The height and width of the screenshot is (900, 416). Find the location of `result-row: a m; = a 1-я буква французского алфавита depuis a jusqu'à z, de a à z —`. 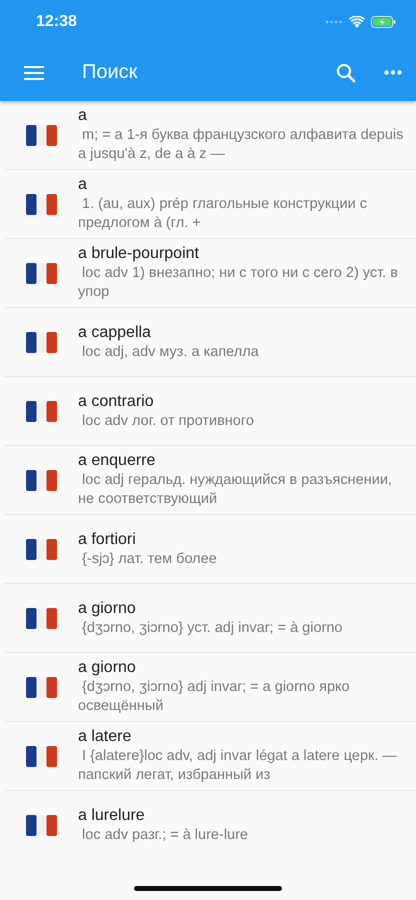

result-row: a m; = a 1-я буква французского алфавита depuis a jusqu'à z, de a à z — is located at coordinates (210, 135).